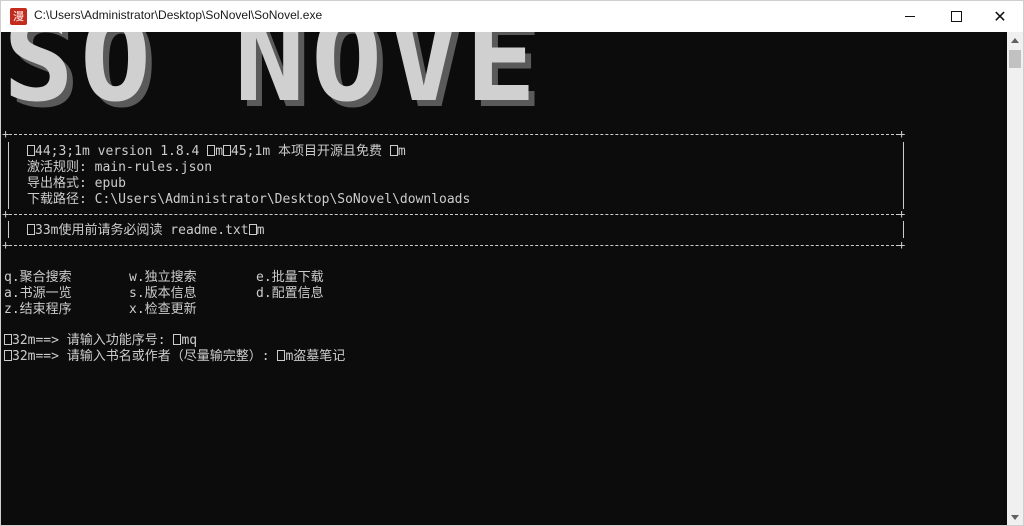  I want to click on menu-item-q: q.聚合搜索, so click(38, 277).